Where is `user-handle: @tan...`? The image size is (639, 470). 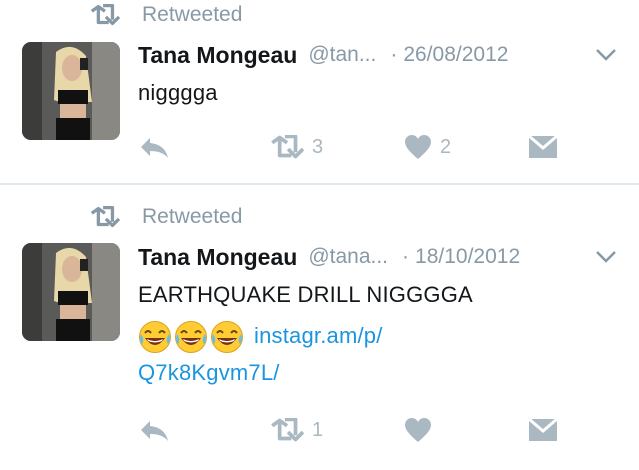 user-handle: @tan... is located at coordinates (342, 55).